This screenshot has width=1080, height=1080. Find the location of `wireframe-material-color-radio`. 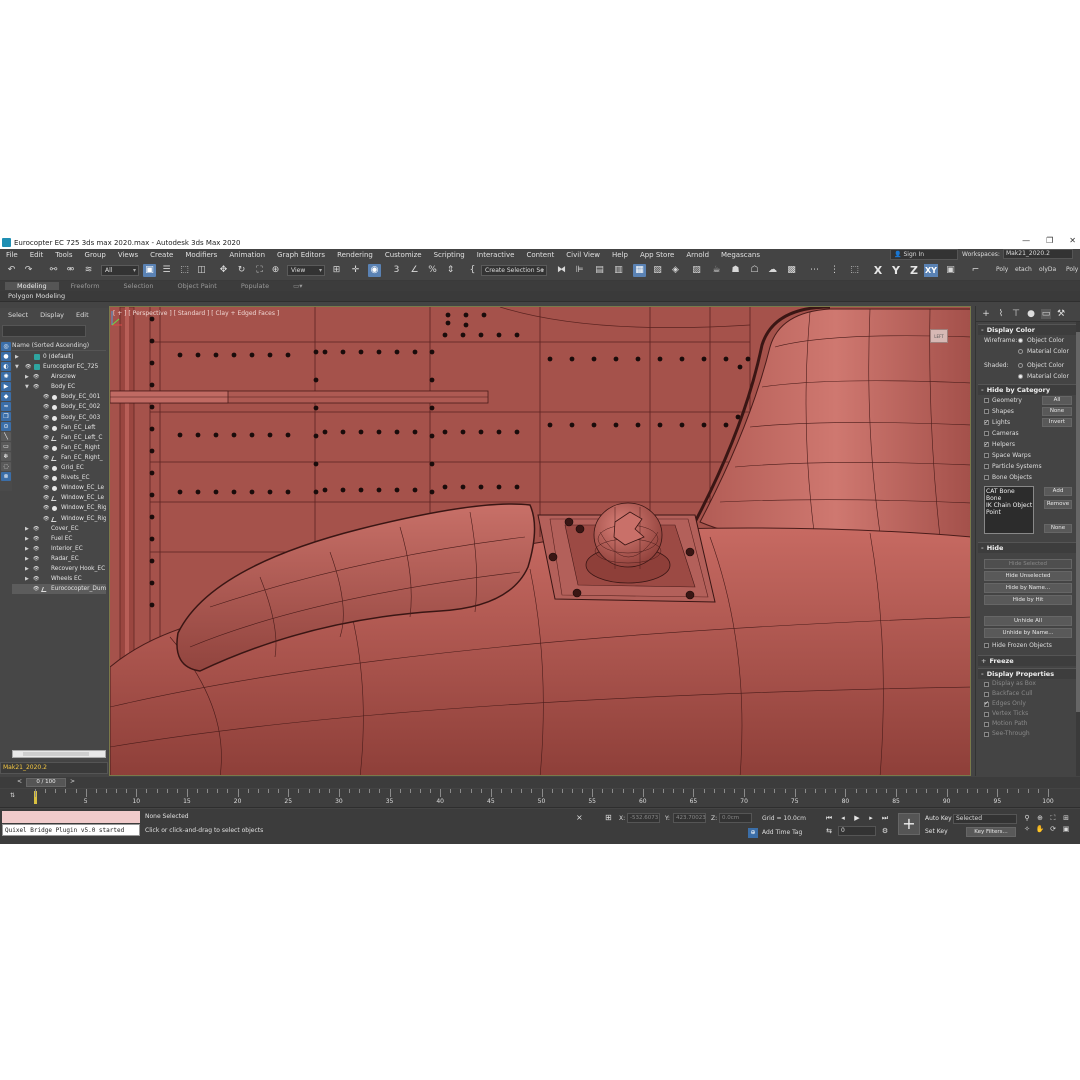

wireframe-material-color-radio is located at coordinates (1020, 351).